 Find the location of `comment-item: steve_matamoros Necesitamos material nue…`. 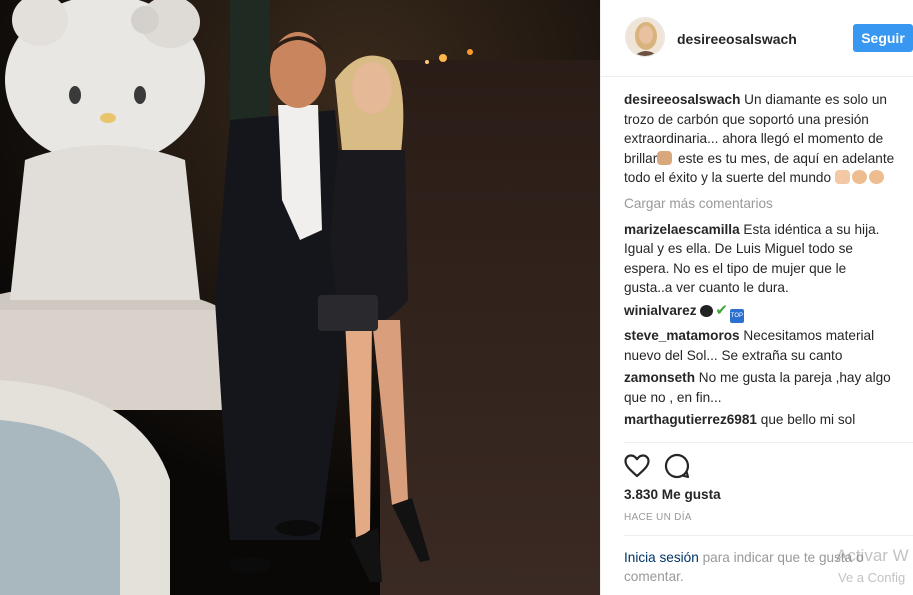

comment-item: steve_matamoros Necesitamos material nue… is located at coordinates (760, 345).